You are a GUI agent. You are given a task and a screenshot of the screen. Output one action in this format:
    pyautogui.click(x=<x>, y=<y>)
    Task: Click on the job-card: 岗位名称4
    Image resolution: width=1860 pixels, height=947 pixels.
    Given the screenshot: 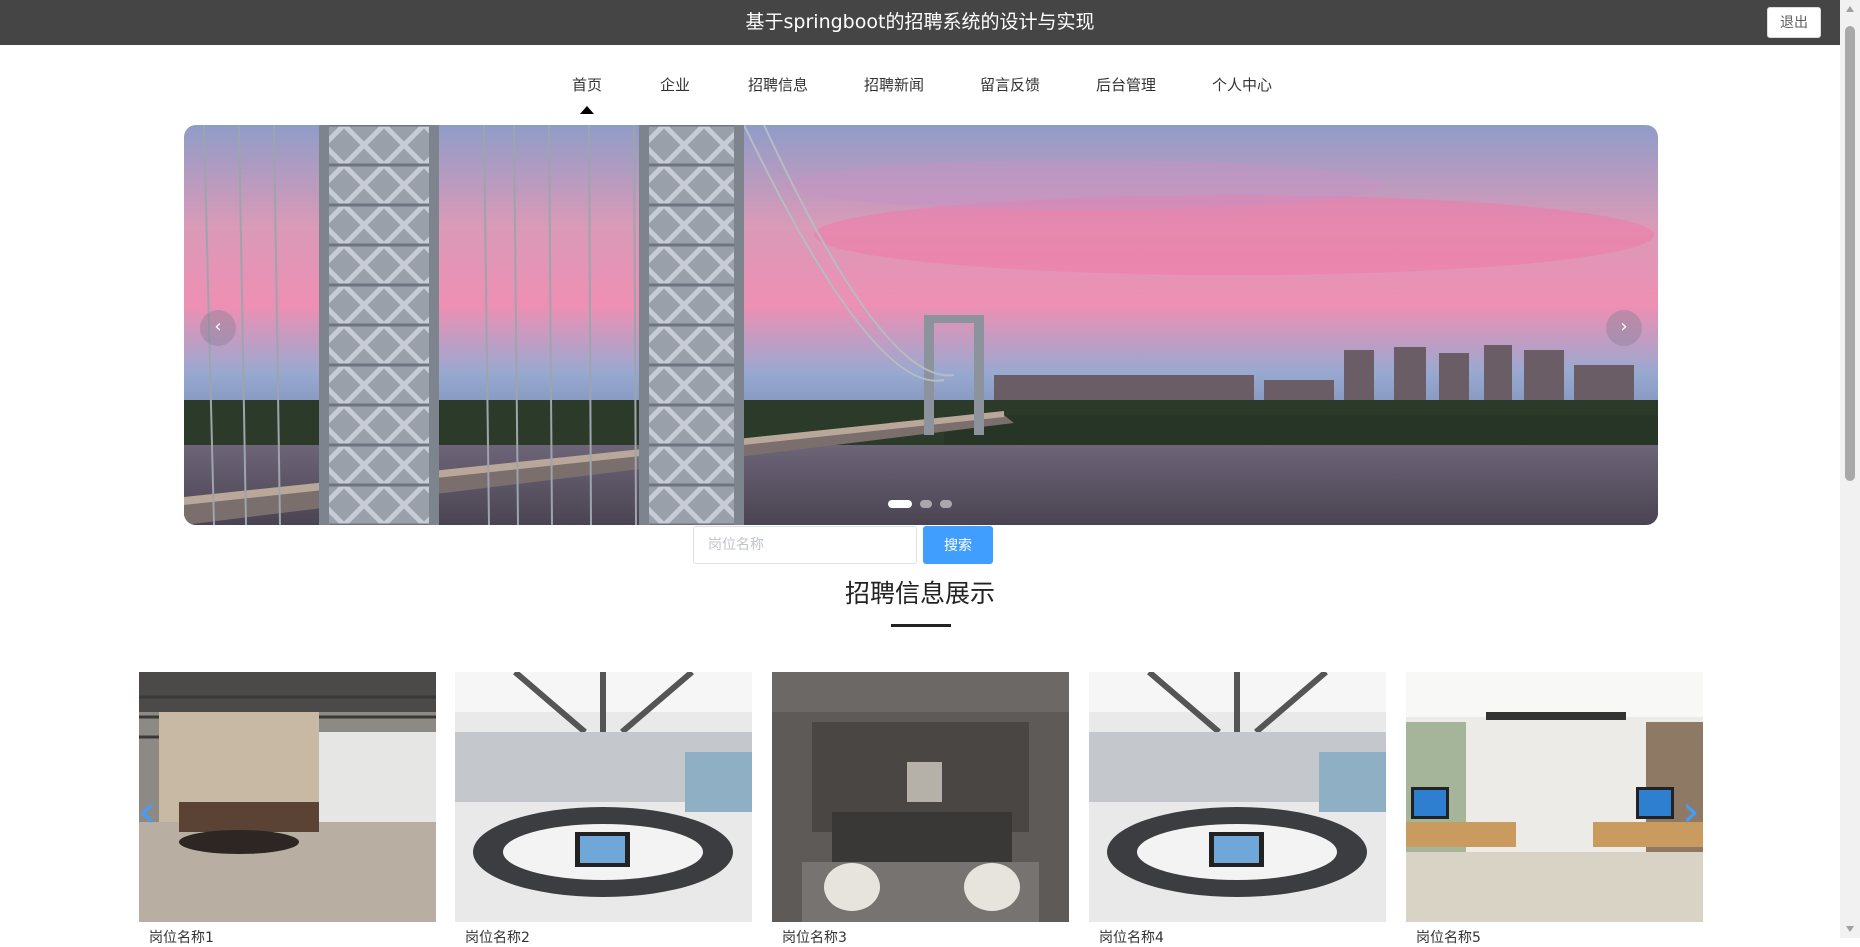 What is the action you would take?
    pyautogui.click(x=1237, y=809)
    